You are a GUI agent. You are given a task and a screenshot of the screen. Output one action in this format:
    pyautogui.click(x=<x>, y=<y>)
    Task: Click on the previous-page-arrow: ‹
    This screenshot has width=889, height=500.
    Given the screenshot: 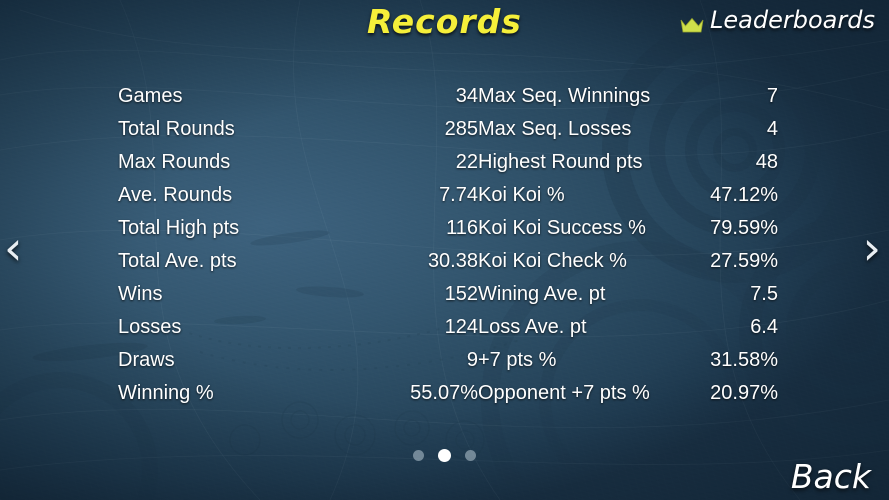 What is the action you would take?
    pyautogui.click(x=13, y=248)
    